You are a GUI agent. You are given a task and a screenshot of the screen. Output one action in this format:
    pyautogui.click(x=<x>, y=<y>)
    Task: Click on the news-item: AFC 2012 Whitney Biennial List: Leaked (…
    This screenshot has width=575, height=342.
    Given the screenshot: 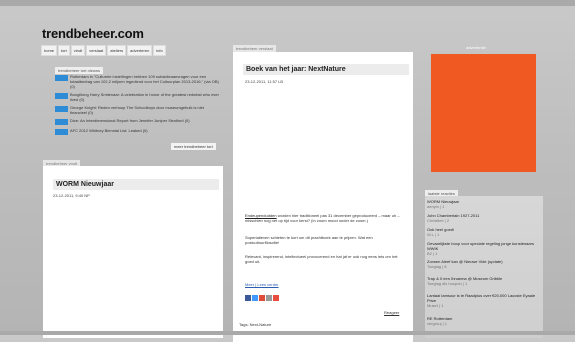 What is the action you would take?
    pyautogui.click(x=137, y=131)
    